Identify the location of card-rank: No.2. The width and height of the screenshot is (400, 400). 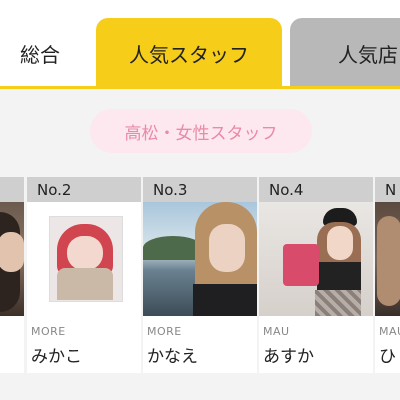
(84, 189).